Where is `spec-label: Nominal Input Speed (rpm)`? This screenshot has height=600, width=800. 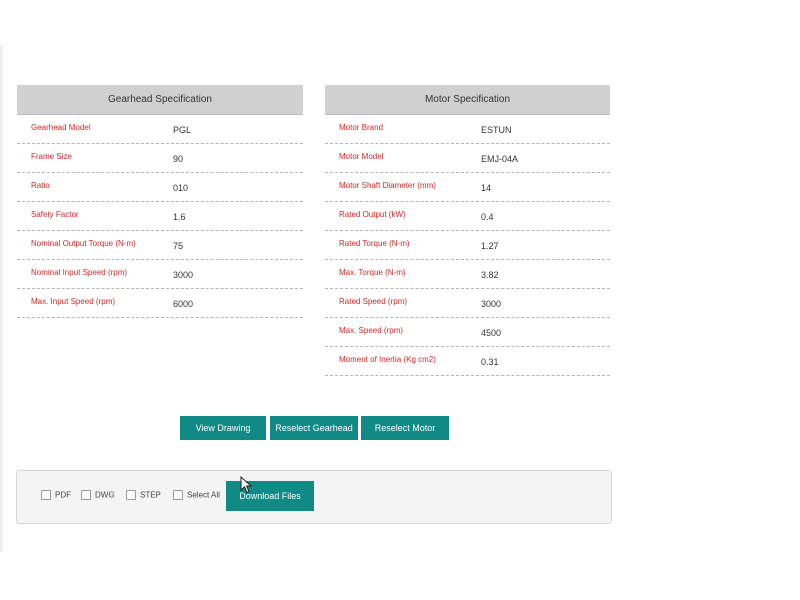 spec-label: Nominal Input Speed (rpm) is located at coordinates (79, 272).